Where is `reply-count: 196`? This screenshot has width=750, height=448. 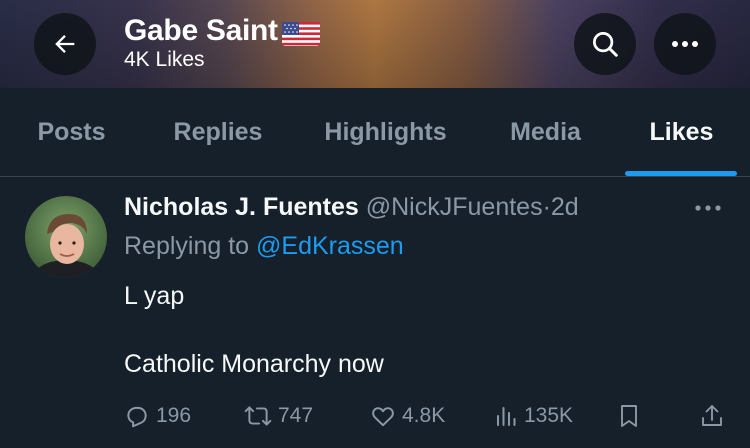
reply-count: 196 is located at coordinates (174, 415).